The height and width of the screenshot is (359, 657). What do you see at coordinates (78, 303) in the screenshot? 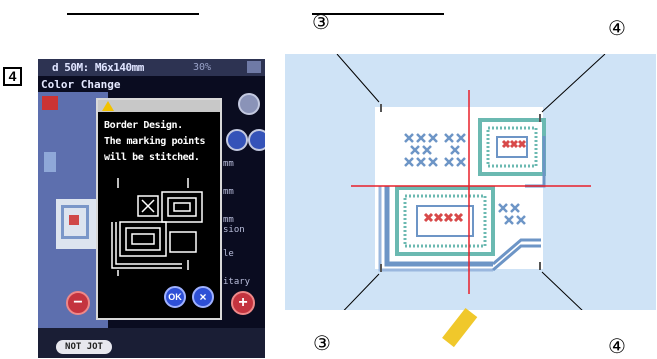
I see `minus-button: −` at bounding box center [78, 303].